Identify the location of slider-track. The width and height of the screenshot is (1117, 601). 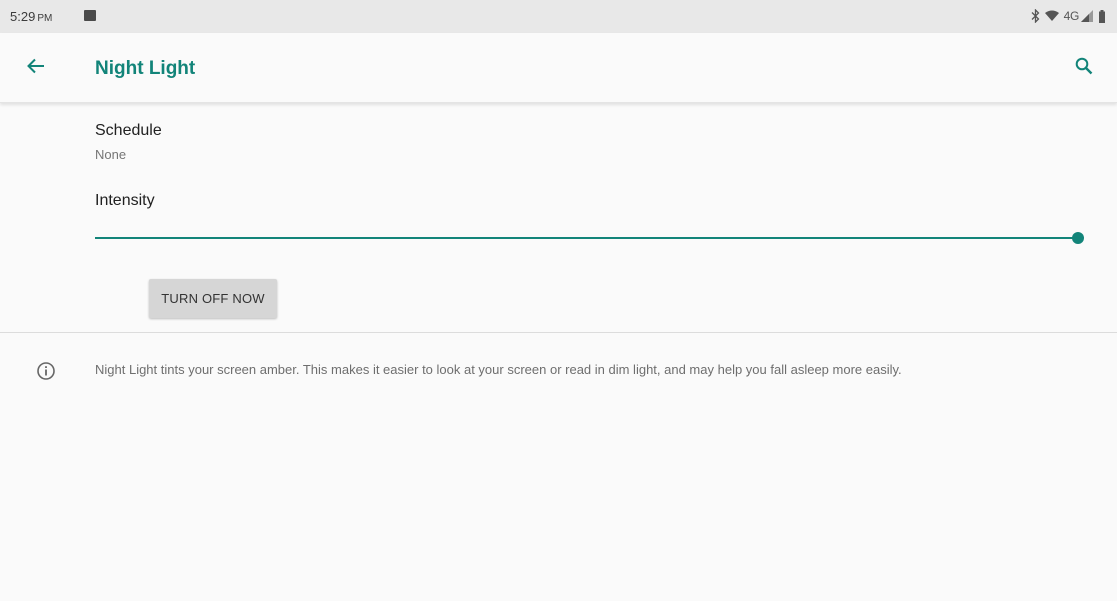
(586, 238).